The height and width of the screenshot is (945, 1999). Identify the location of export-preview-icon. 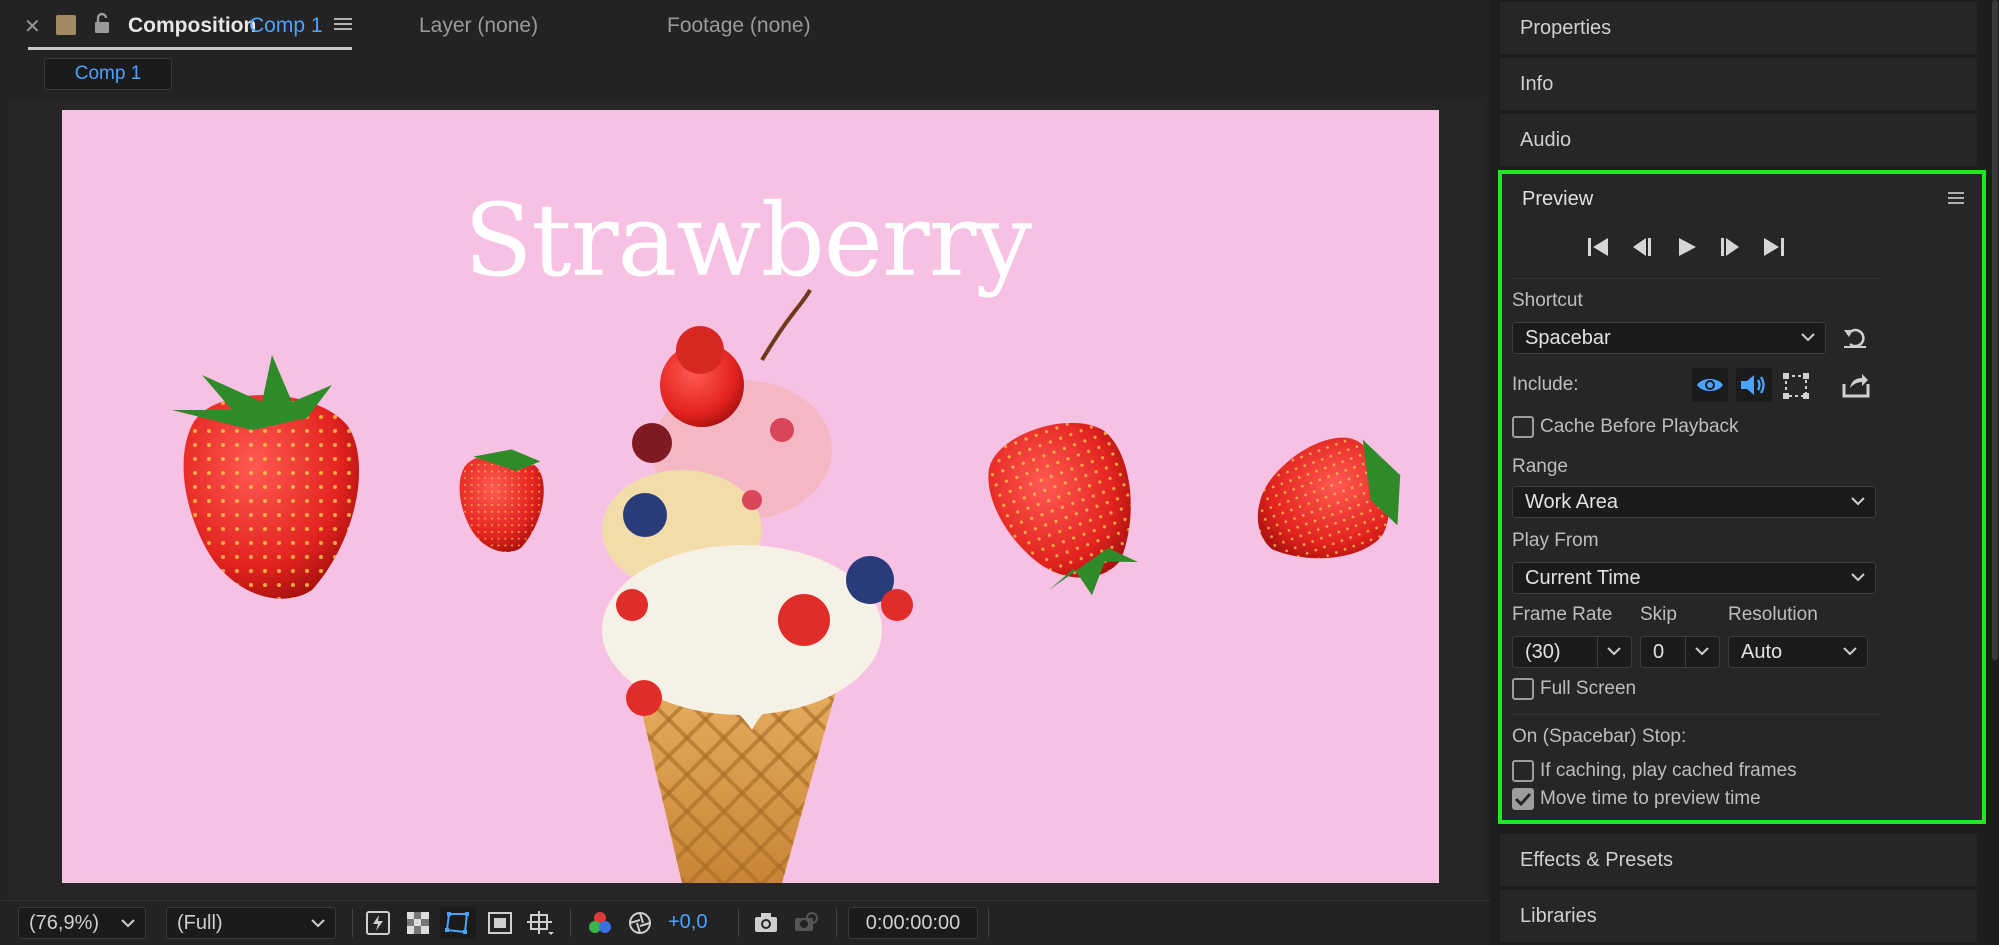
(1856, 385).